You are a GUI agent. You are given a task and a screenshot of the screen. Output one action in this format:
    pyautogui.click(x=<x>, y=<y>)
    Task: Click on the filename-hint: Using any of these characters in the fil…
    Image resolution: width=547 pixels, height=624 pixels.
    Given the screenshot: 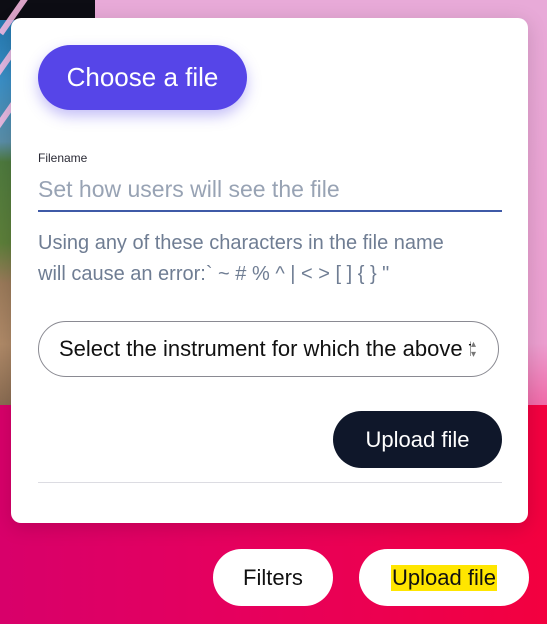 What is the action you would take?
    pyautogui.click(x=273, y=259)
    